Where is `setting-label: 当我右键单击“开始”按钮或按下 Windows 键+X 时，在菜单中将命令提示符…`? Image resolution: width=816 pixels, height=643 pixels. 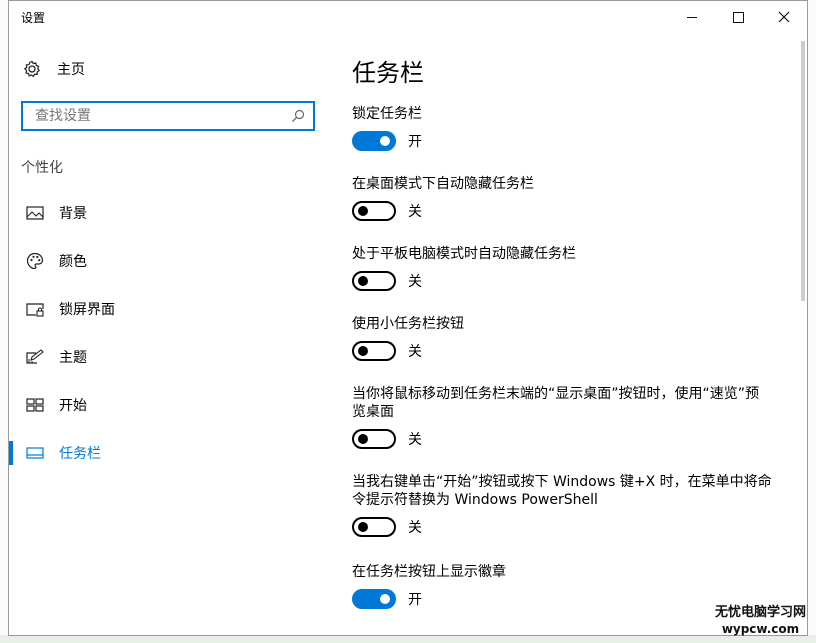 setting-label: 当我右键单击“开始”按钮或按下 Windows 键+X 时，在菜单中将命令提示符… is located at coordinates (562, 491).